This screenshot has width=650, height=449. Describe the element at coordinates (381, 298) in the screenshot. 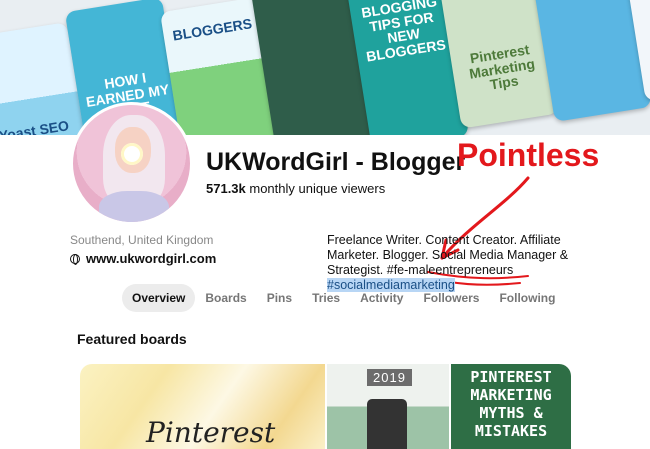

I see `tab-activity: Activity` at that location.